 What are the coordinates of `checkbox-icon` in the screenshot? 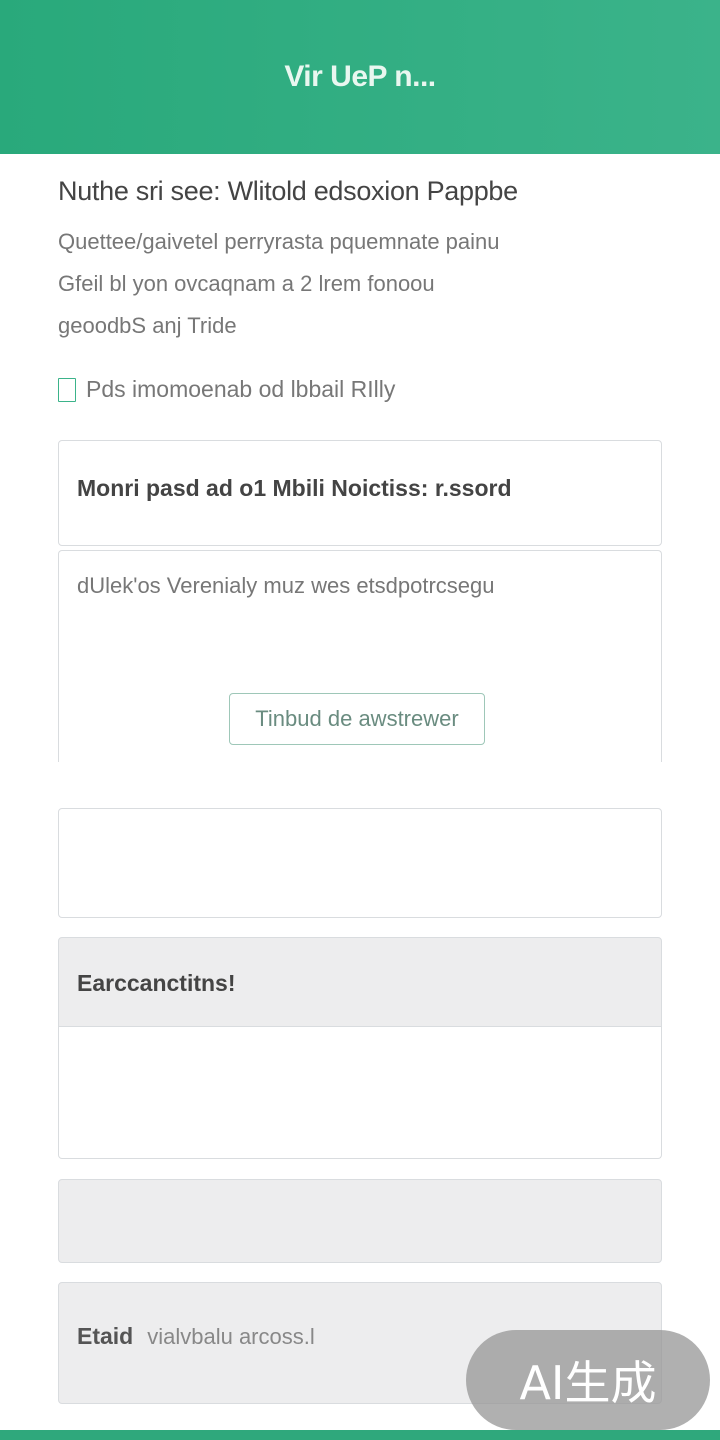 It's located at (67, 389).